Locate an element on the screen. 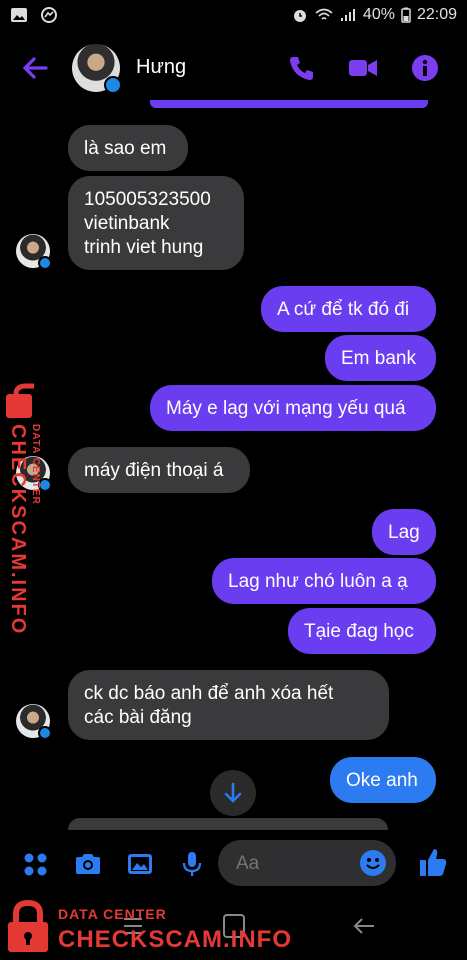 This screenshot has width=467, height=960. battery-icon is located at coordinates (406, 15).